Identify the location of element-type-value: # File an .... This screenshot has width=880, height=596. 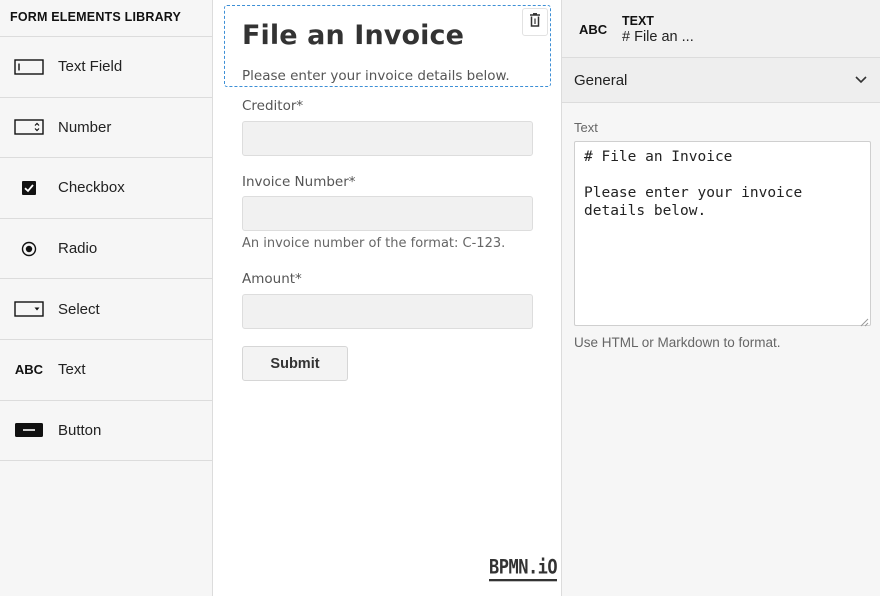
(658, 37).